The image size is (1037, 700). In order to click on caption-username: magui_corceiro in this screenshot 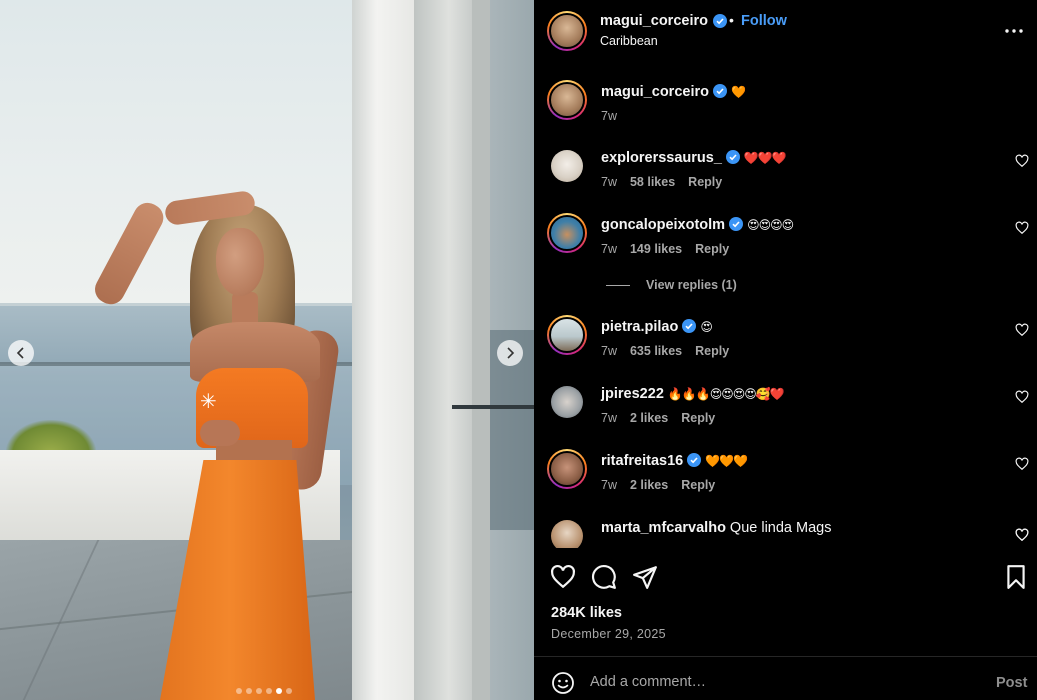, I will do `click(655, 92)`.